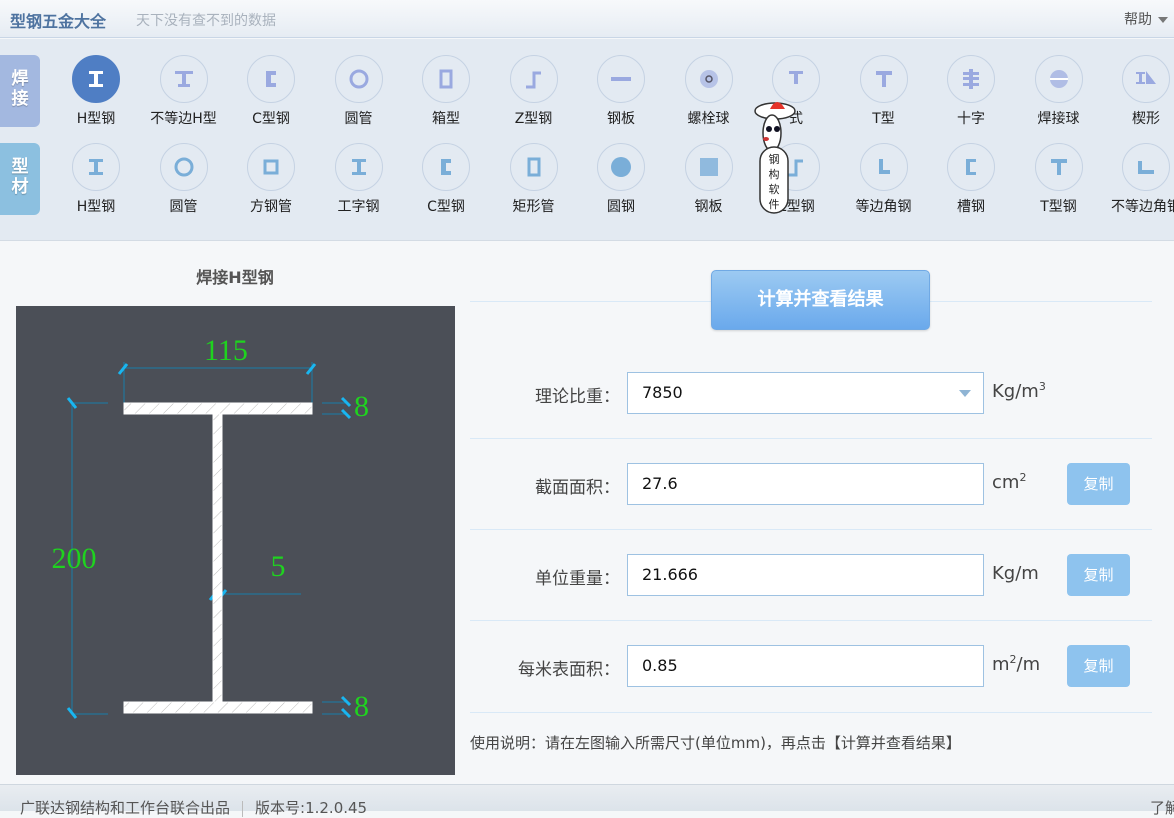 This screenshot has width=1174, height=818. What do you see at coordinates (660, 483) in the screenshot?
I see `field-value: 27.6` at bounding box center [660, 483].